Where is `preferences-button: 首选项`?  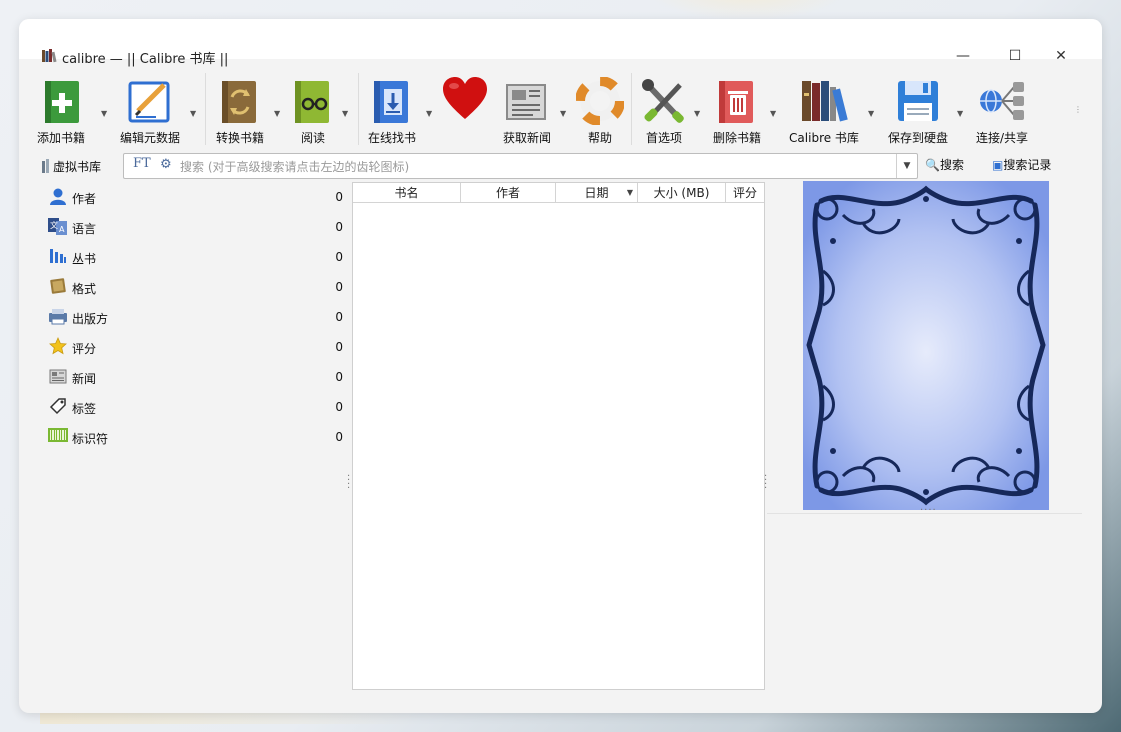 preferences-button: 首选项 is located at coordinates (664, 109).